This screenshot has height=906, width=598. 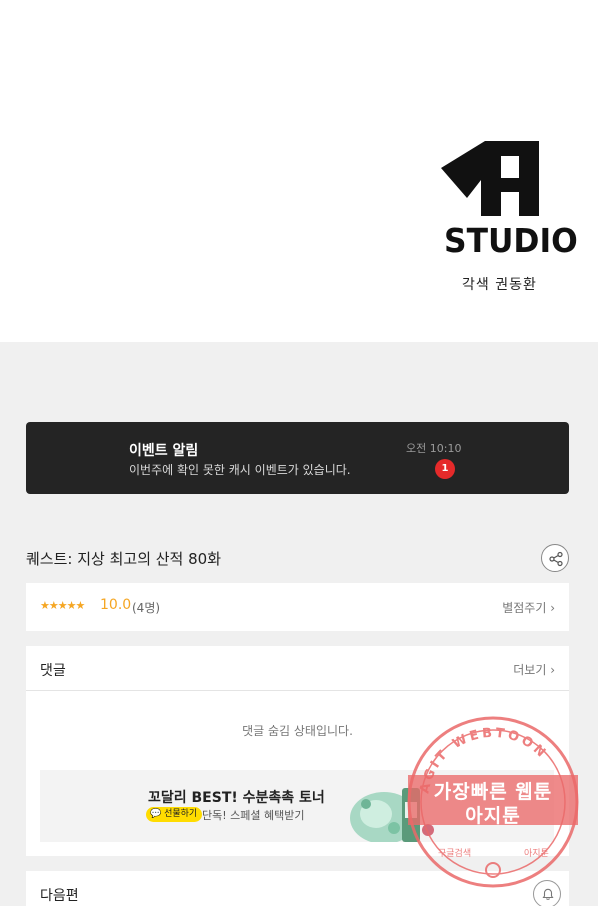 I want to click on rating-score: 10.0, so click(x=116, y=605).